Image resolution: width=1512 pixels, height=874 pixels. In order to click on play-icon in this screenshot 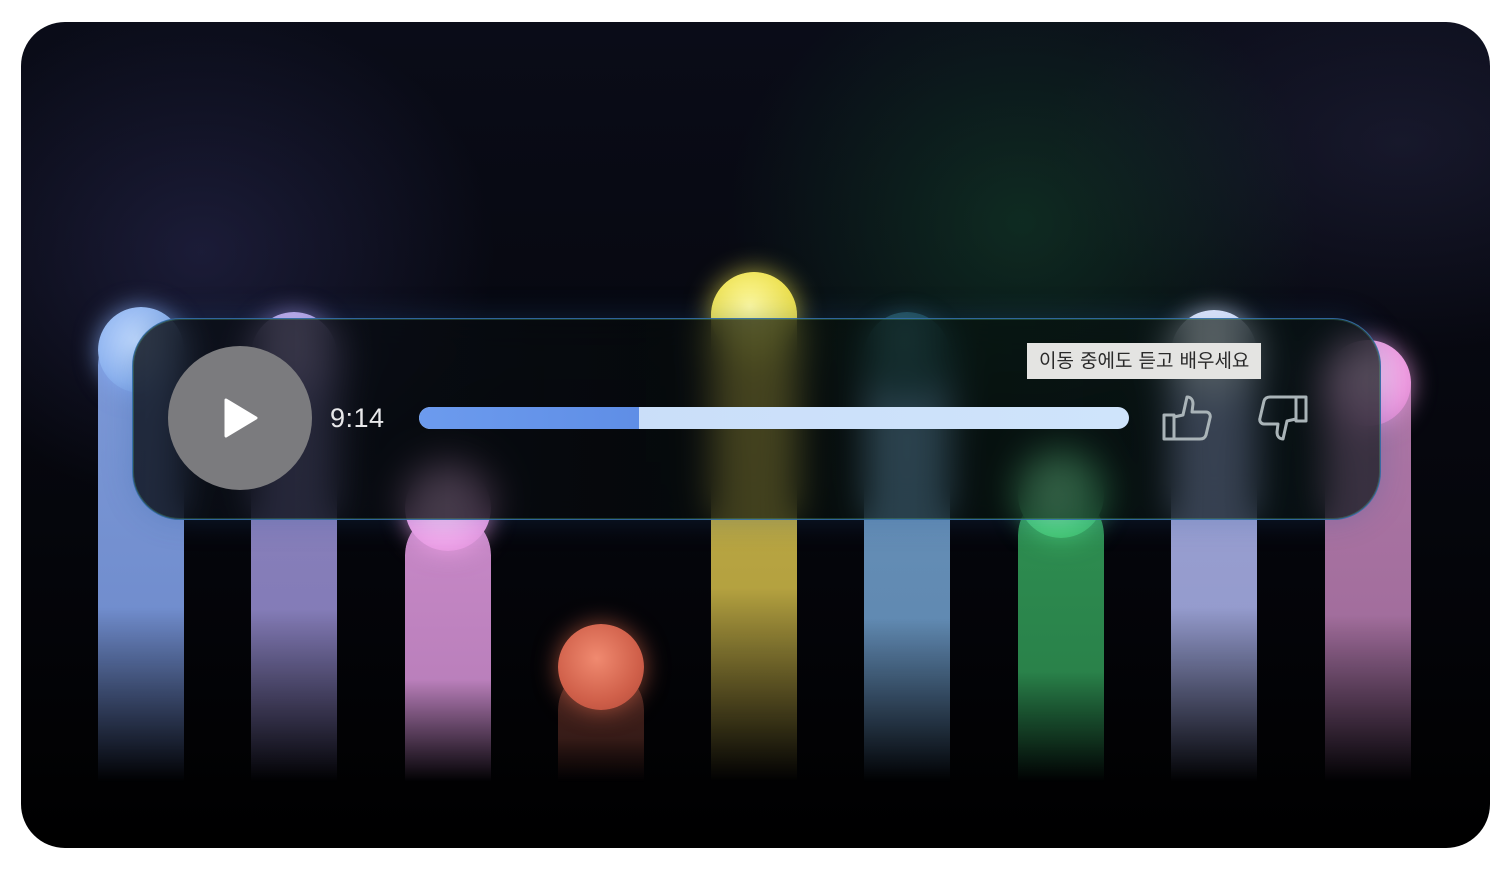, I will do `click(240, 418)`.